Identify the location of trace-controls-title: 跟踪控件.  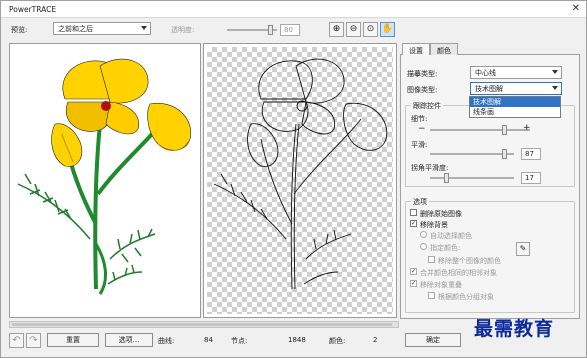
(427, 106).